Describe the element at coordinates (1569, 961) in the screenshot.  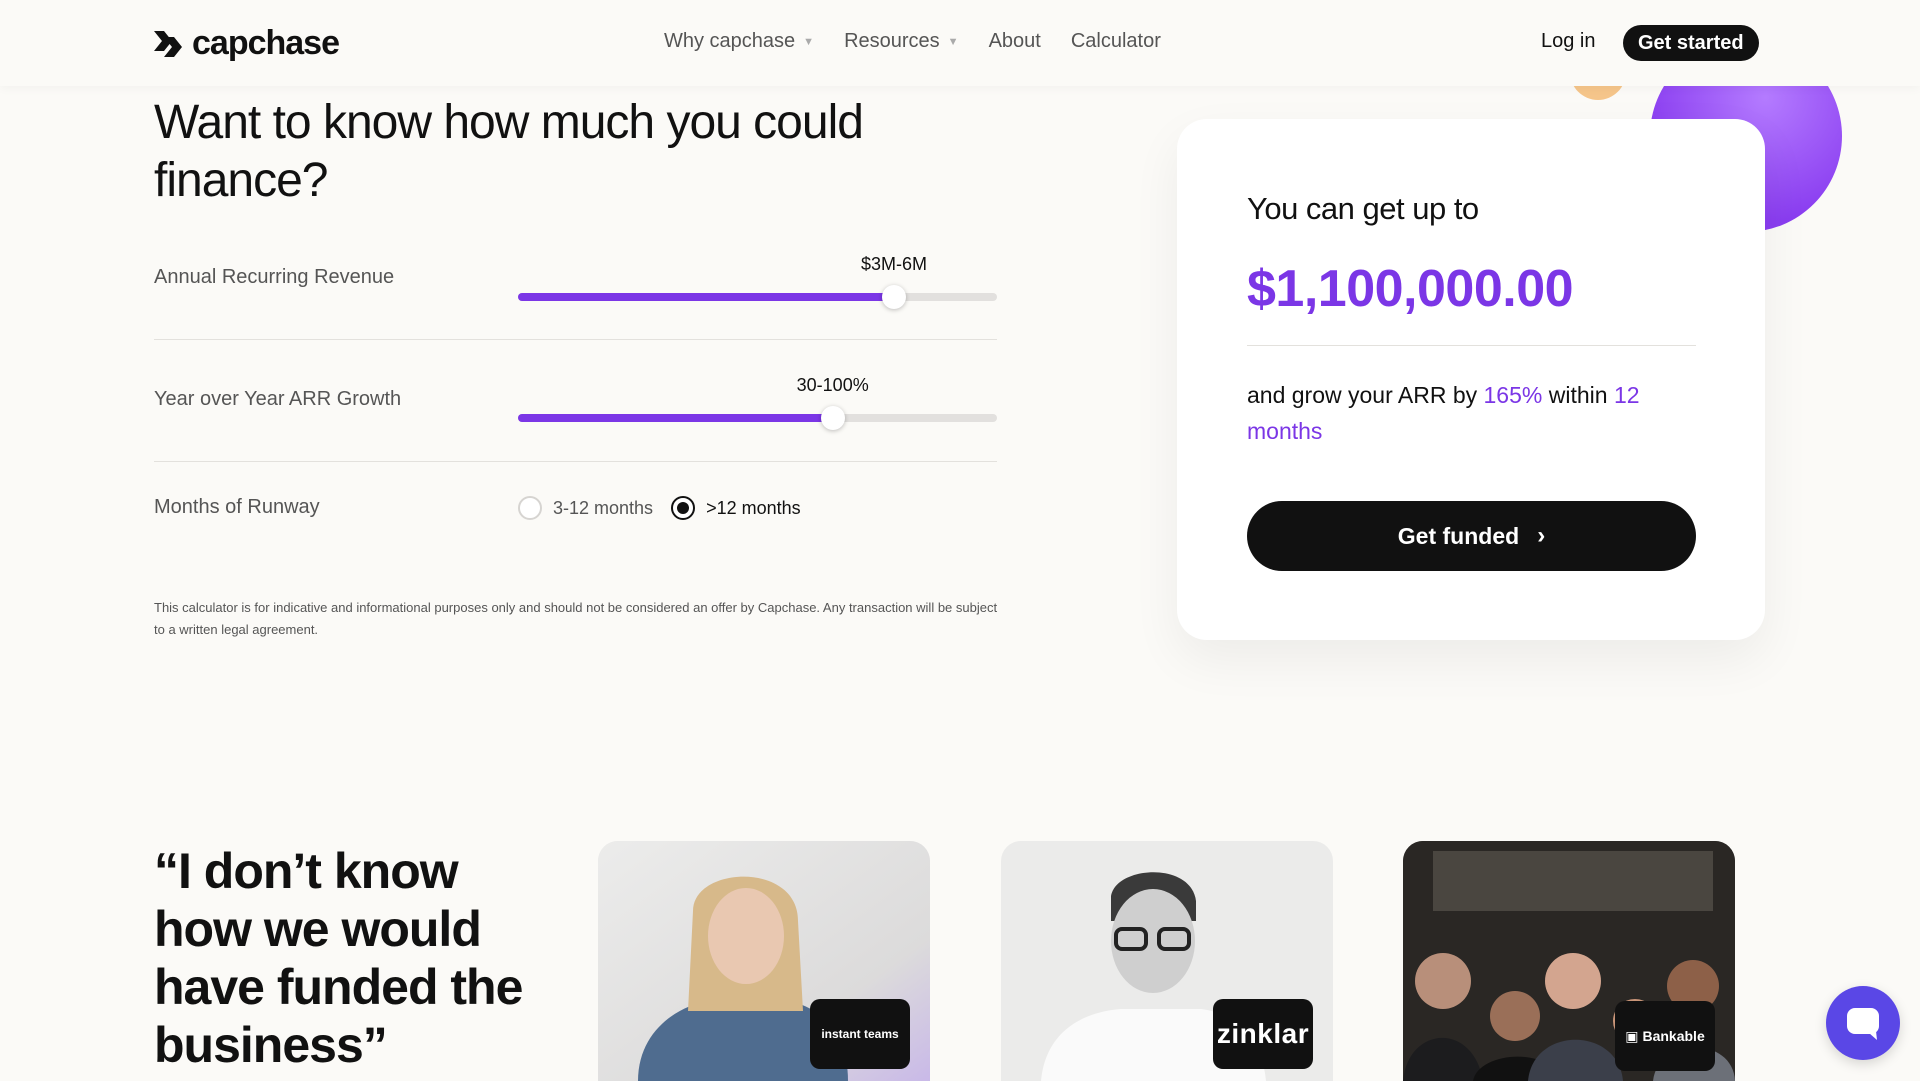
I see `testimonial-card-bankable: ▣ Bankable` at that location.